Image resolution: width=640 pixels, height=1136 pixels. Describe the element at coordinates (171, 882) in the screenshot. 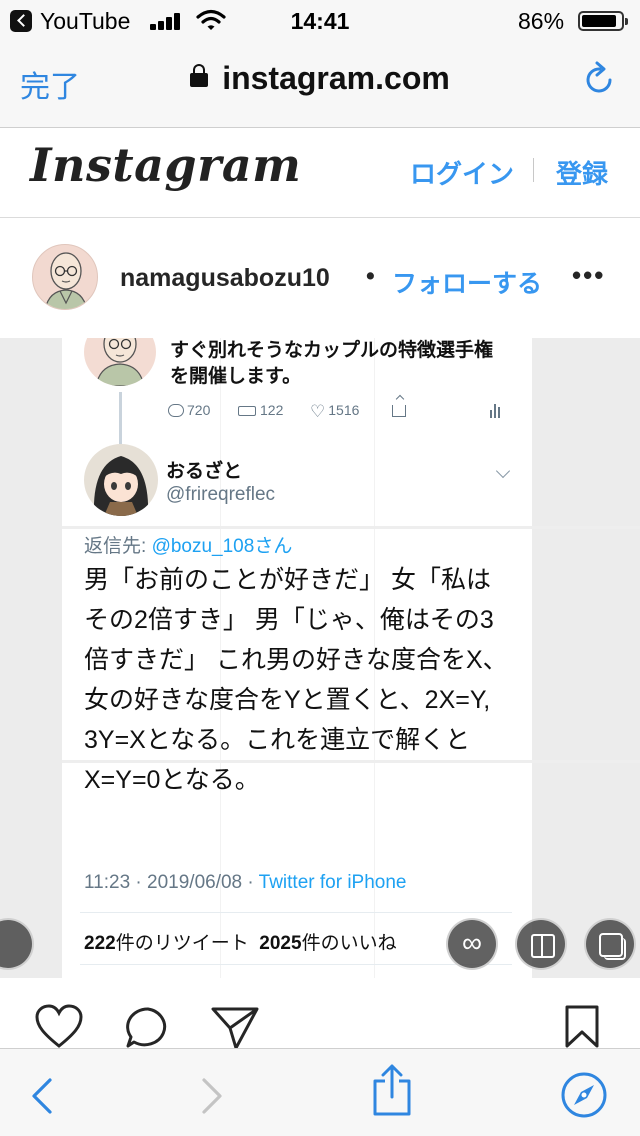

I see `tweet-timestamp: 11:23 · 2019/06/08 ·` at that location.